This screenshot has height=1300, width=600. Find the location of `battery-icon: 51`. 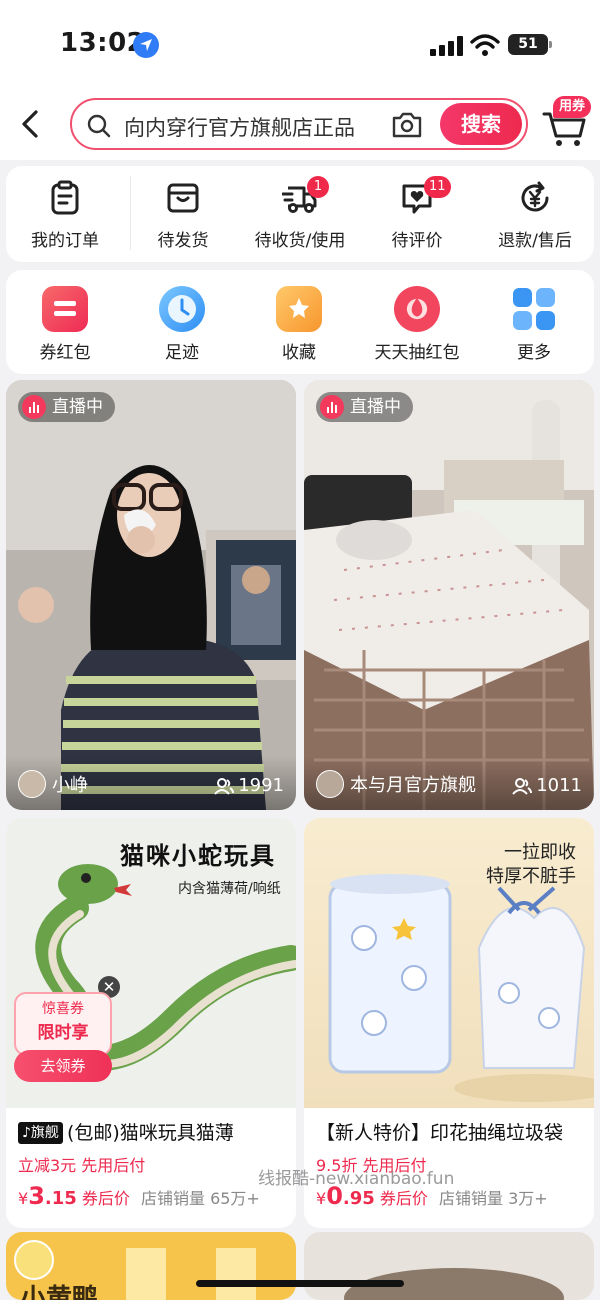

battery-icon: 51 is located at coordinates (530, 44).